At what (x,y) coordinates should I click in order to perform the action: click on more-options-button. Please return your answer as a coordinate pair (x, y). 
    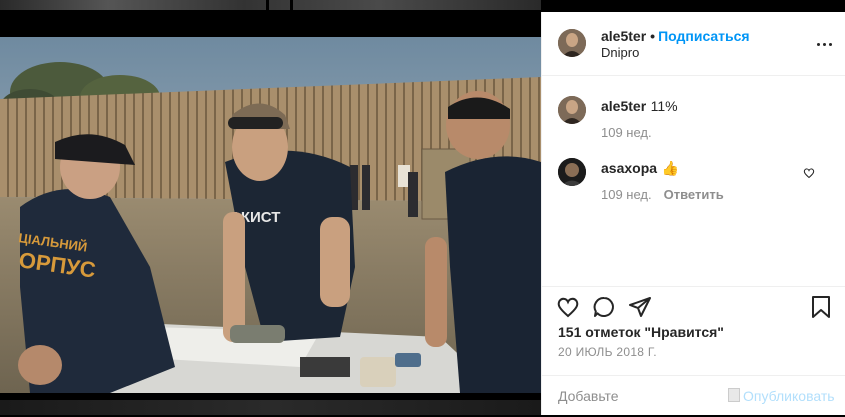
    Looking at the image, I should click on (824, 44).